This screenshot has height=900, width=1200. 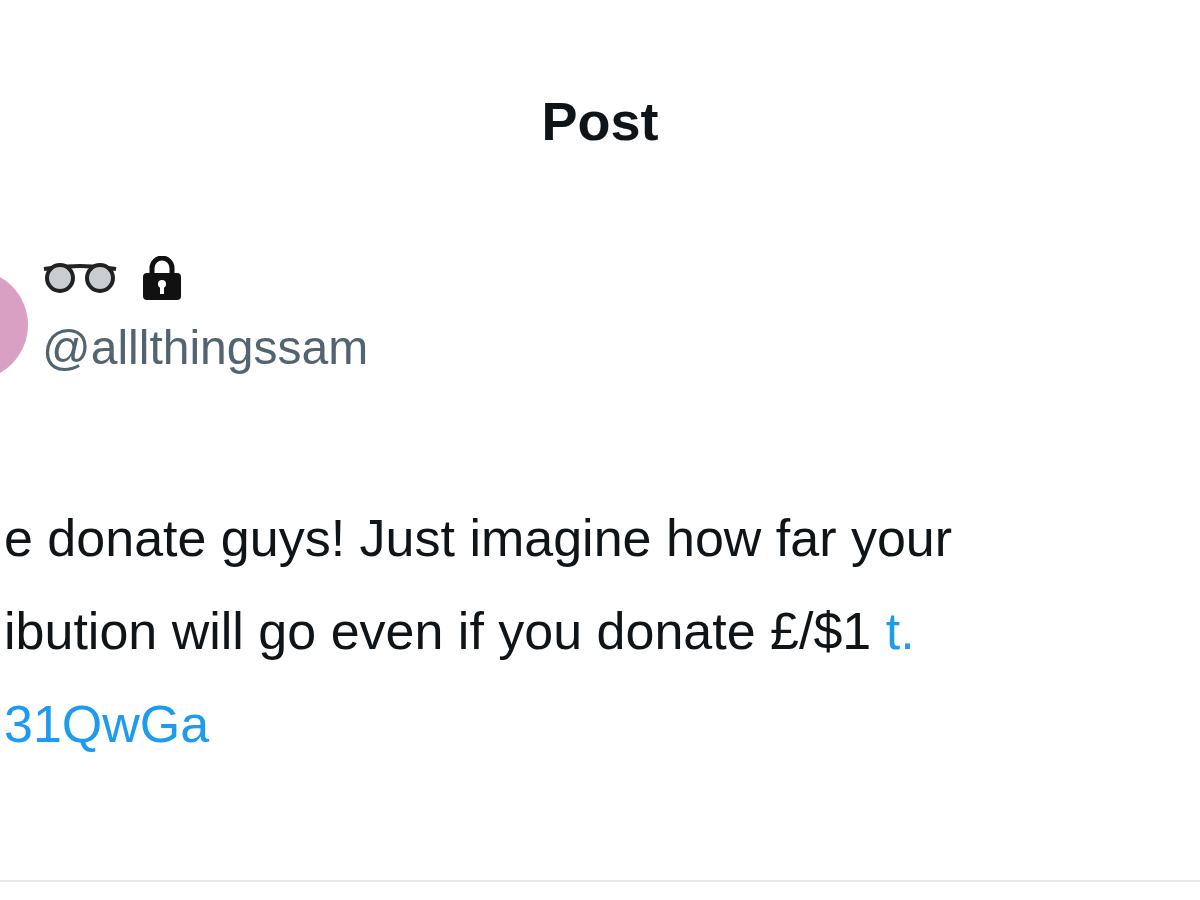 I want to click on lock-icon, so click(x=162, y=278).